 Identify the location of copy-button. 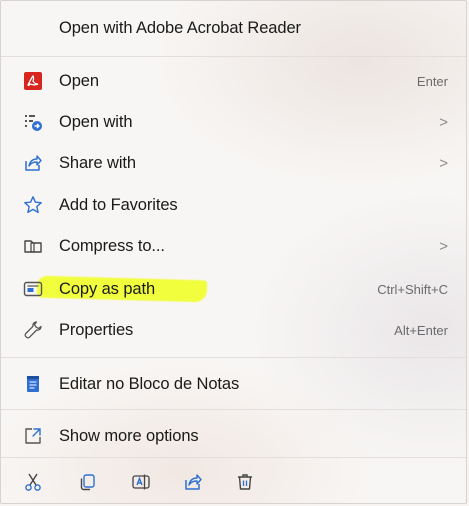
(87, 482).